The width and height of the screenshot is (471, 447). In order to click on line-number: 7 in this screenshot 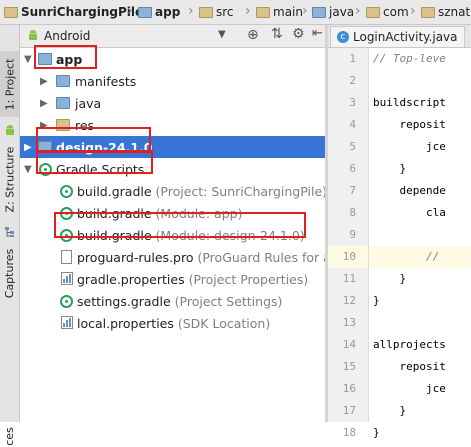, I will do `click(352, 190)`.